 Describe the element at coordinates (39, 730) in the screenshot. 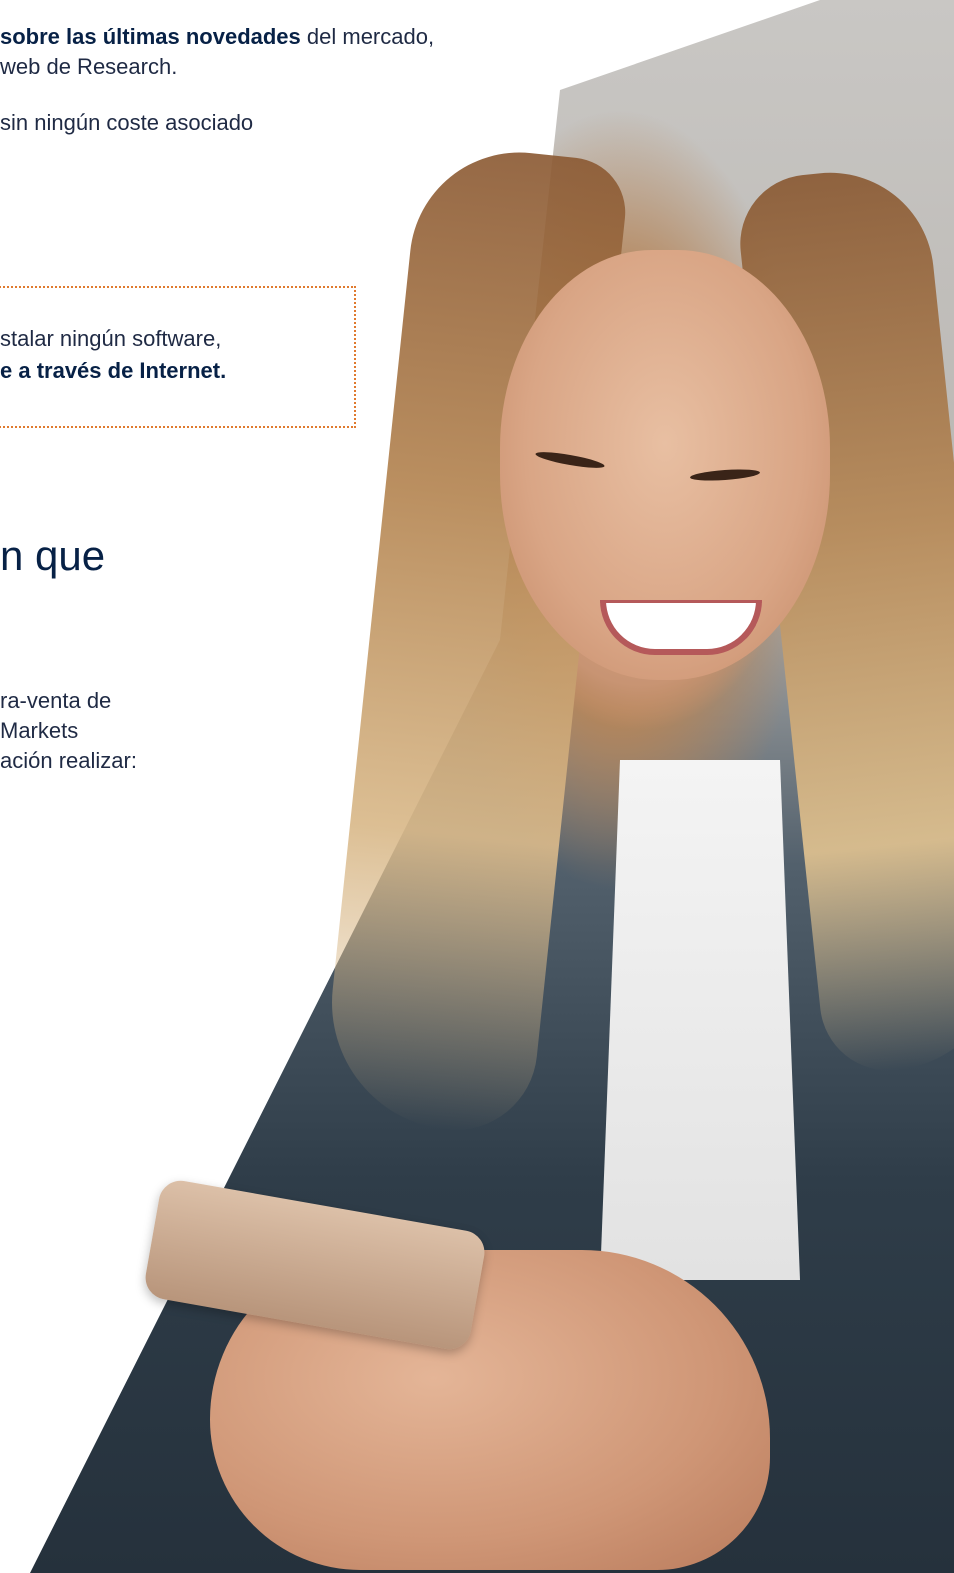

I see `body-line-2: Markets` at that location.